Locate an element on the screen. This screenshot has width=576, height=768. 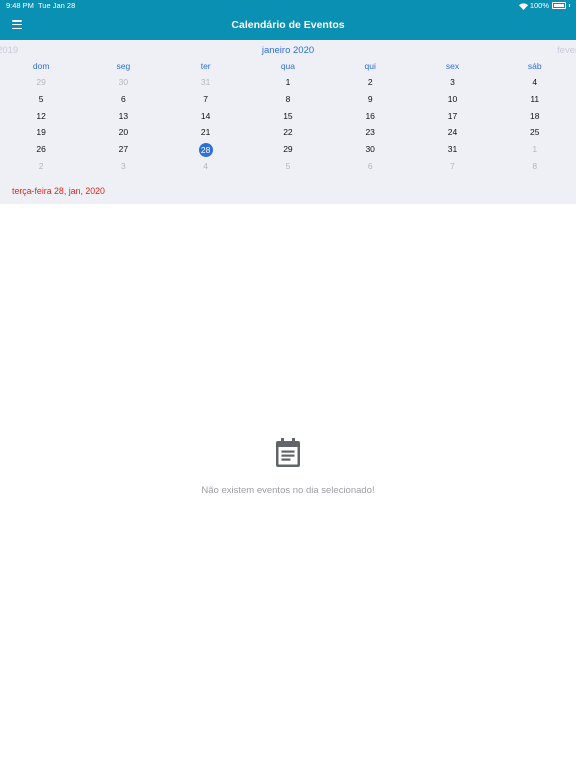
weekday-header: dom seg ter qua qui sex sáb is located at coordinates (288, 67).